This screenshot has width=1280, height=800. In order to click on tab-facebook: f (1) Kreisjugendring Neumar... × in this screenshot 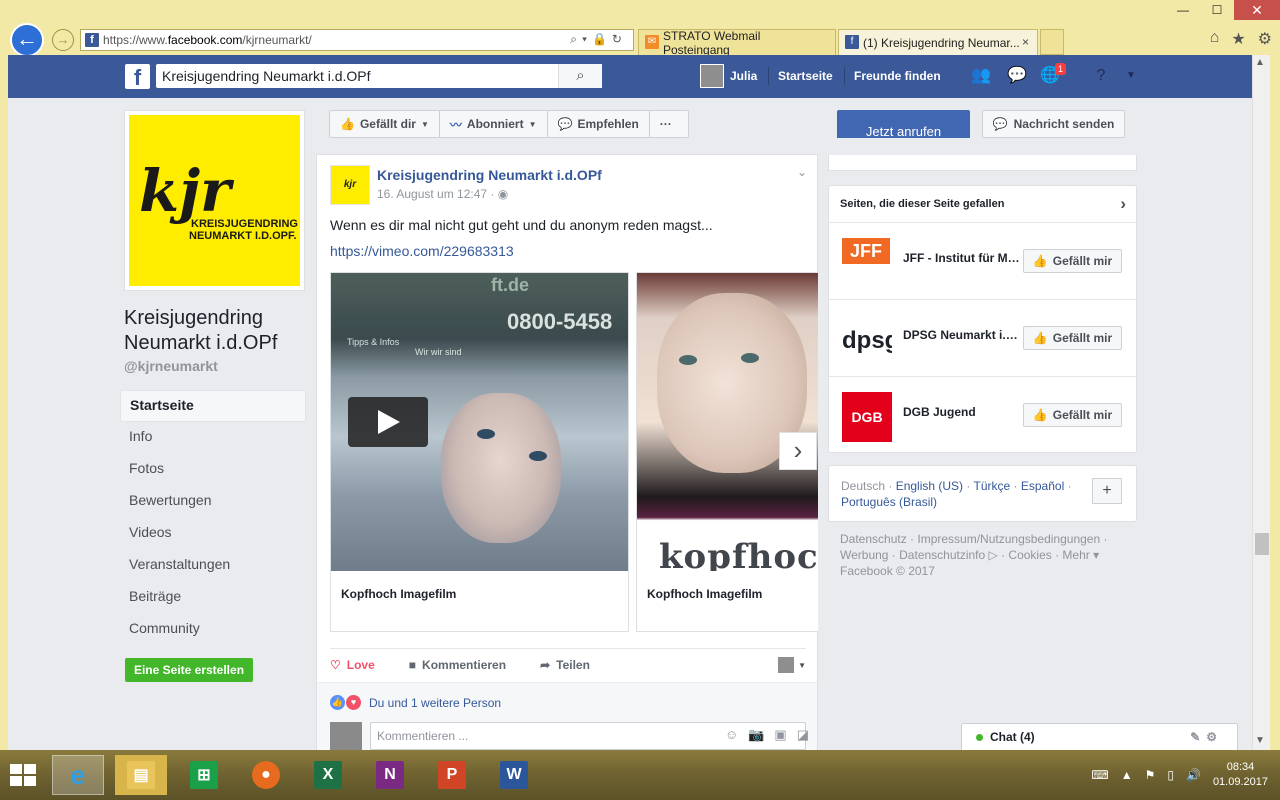, I will do `click(938, 42)`.